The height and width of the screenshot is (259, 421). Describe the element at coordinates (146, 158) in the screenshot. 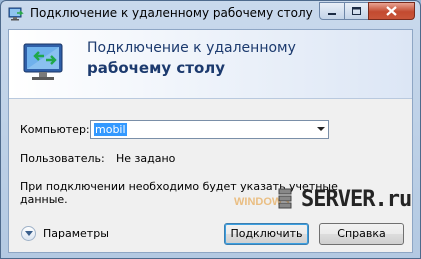

I see `user-value: Не задано` at that location.